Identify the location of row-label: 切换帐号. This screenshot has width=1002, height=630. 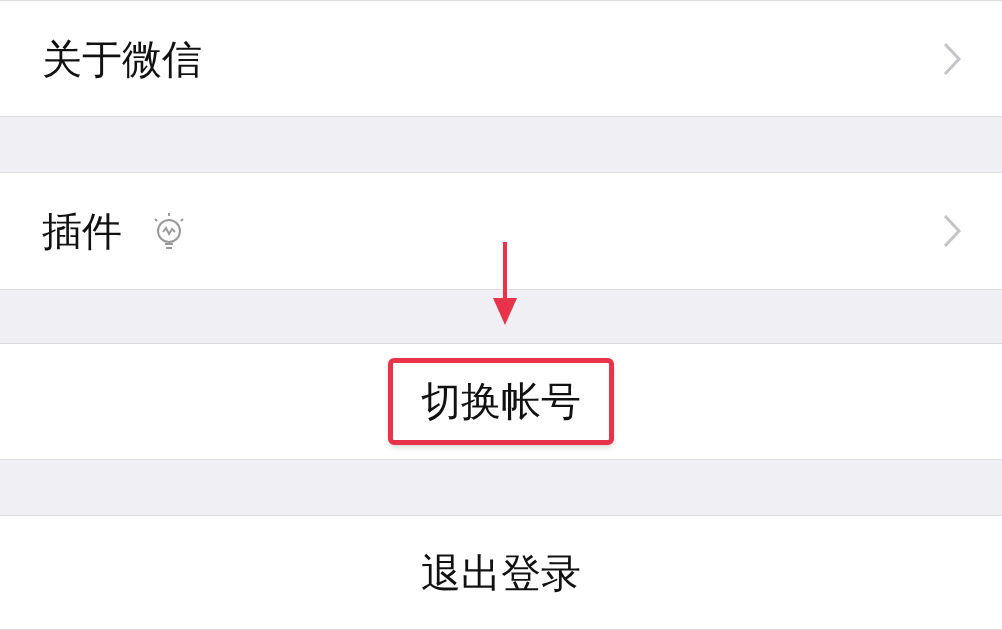
(501, 401).